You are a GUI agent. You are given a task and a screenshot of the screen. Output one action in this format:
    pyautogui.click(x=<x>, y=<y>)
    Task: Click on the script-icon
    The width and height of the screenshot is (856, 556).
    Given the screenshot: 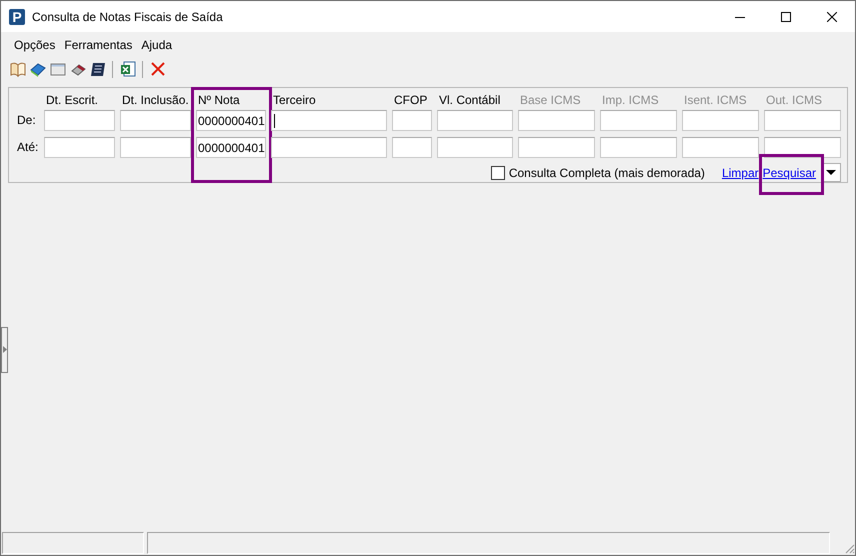 What is the action you would take?
    pyautogui.click(x=98, y=69)
    